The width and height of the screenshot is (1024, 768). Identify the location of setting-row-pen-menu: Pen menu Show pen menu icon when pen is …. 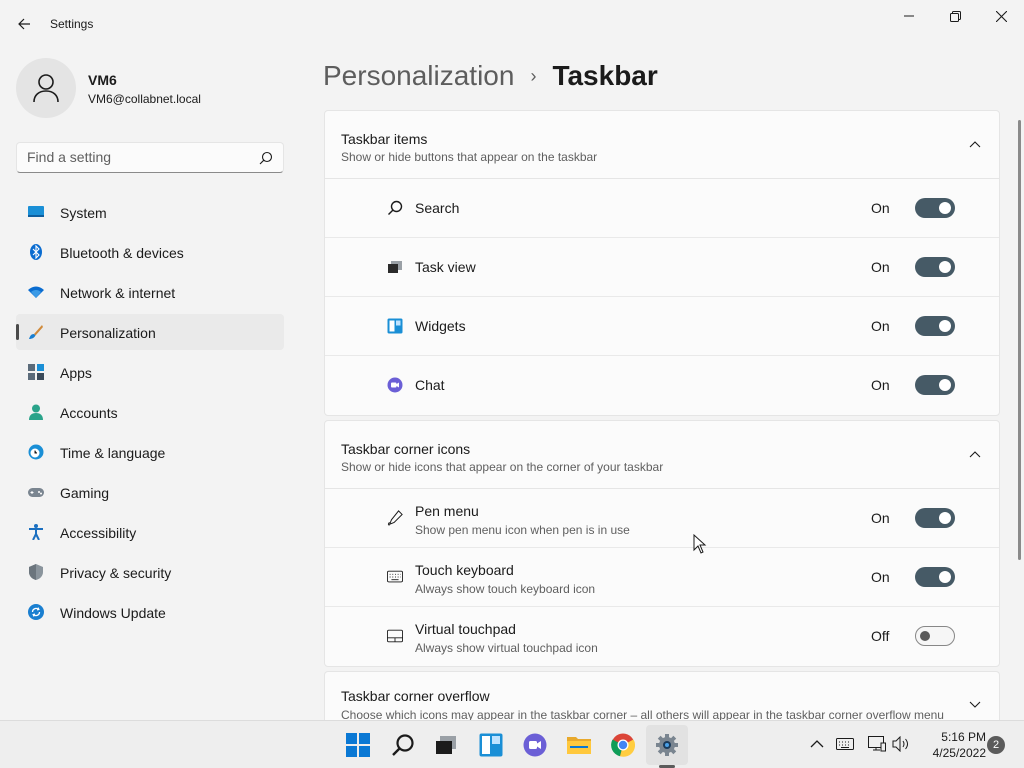
(662, 518).